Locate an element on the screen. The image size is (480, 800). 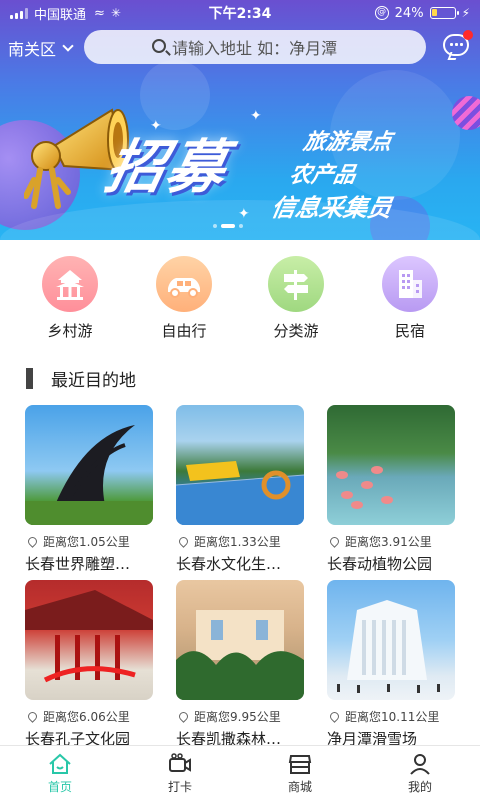
destination-card: 距离您6.06公里 长春孔子文化园 is located at coordinates (89, 664).